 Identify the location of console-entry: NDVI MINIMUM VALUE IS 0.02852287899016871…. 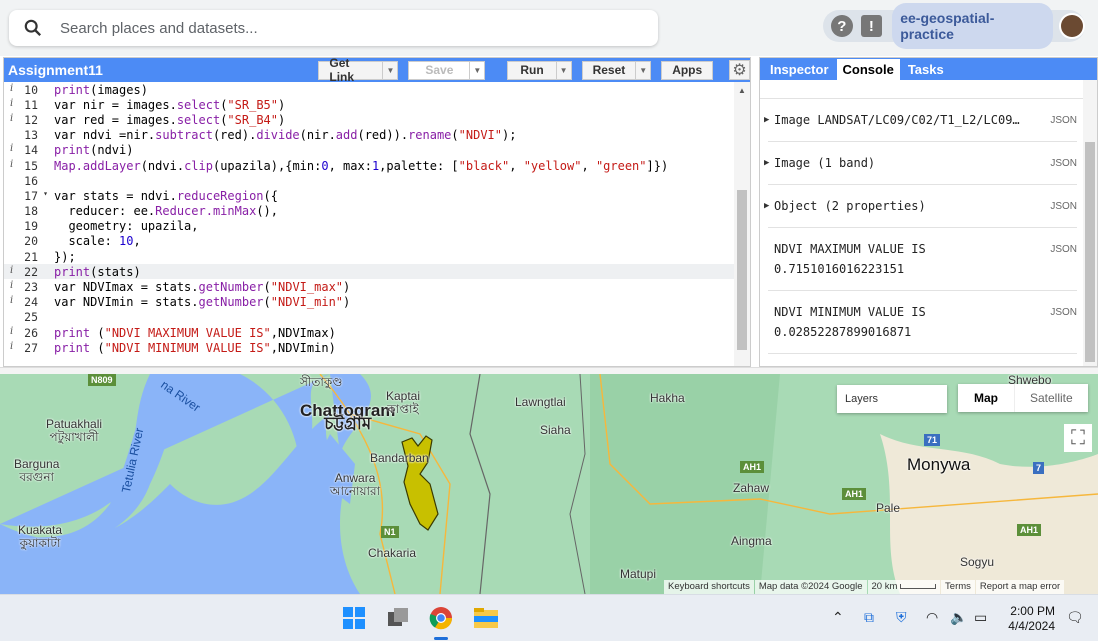
(922, 322).